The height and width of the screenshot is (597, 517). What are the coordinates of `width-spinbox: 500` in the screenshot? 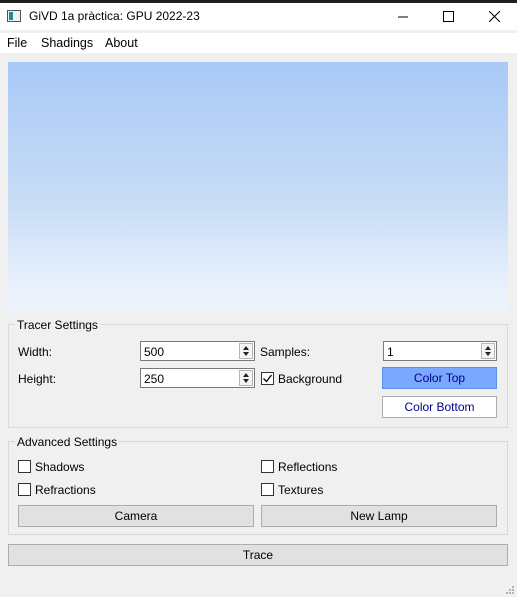 It's located at (197, 351).